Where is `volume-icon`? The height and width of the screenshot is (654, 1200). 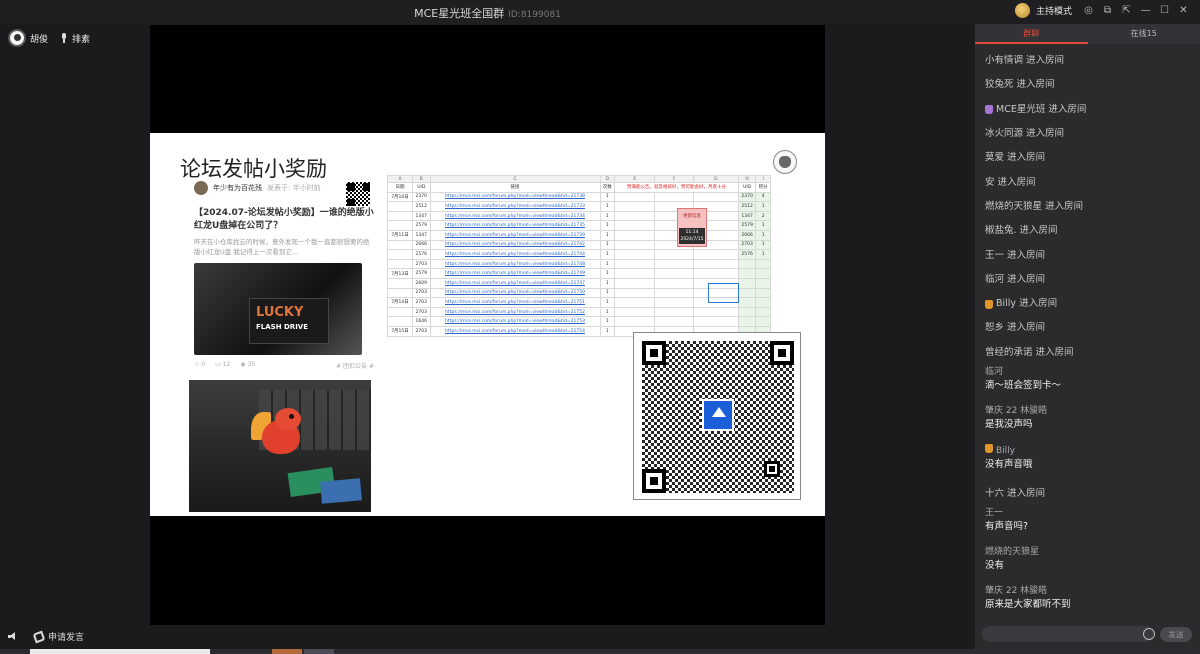
volume-icon is located at coordinates (13, 636).